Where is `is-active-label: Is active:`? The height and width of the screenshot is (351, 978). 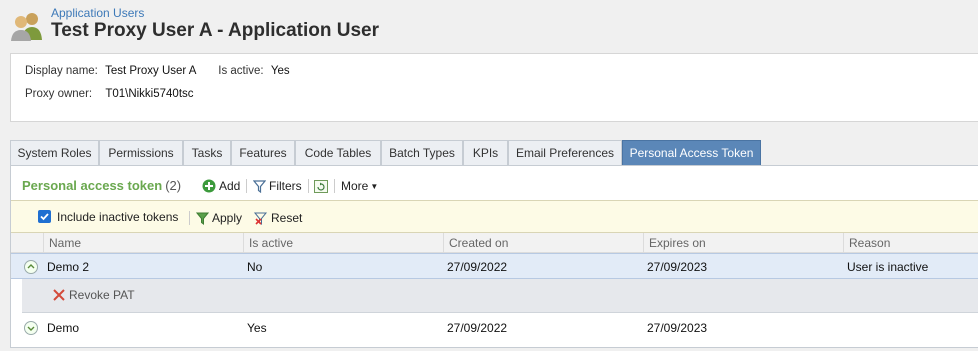
is-active-label: Is active: is located at coordinates (241, 71).